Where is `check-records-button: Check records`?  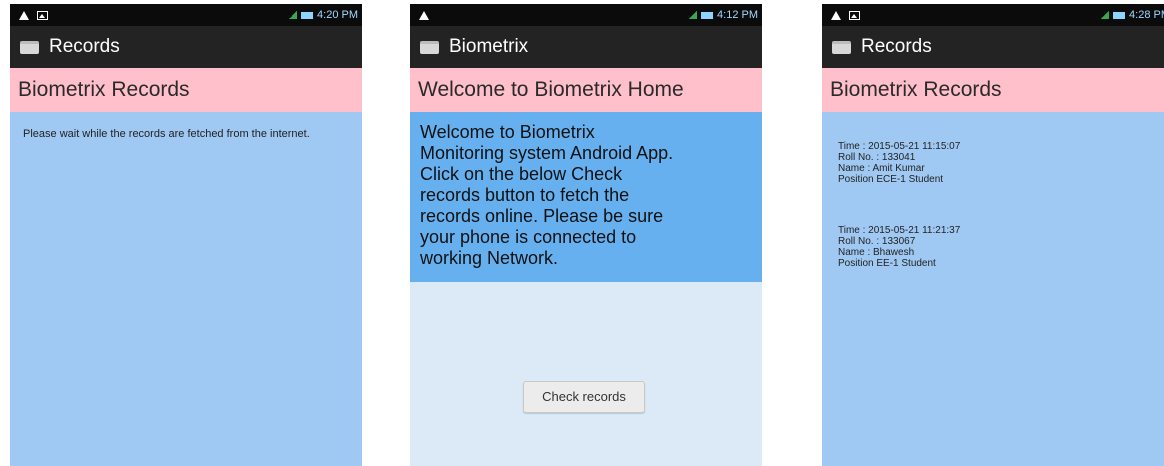
check-records-button: Check records is located at coordinates (584, 397).